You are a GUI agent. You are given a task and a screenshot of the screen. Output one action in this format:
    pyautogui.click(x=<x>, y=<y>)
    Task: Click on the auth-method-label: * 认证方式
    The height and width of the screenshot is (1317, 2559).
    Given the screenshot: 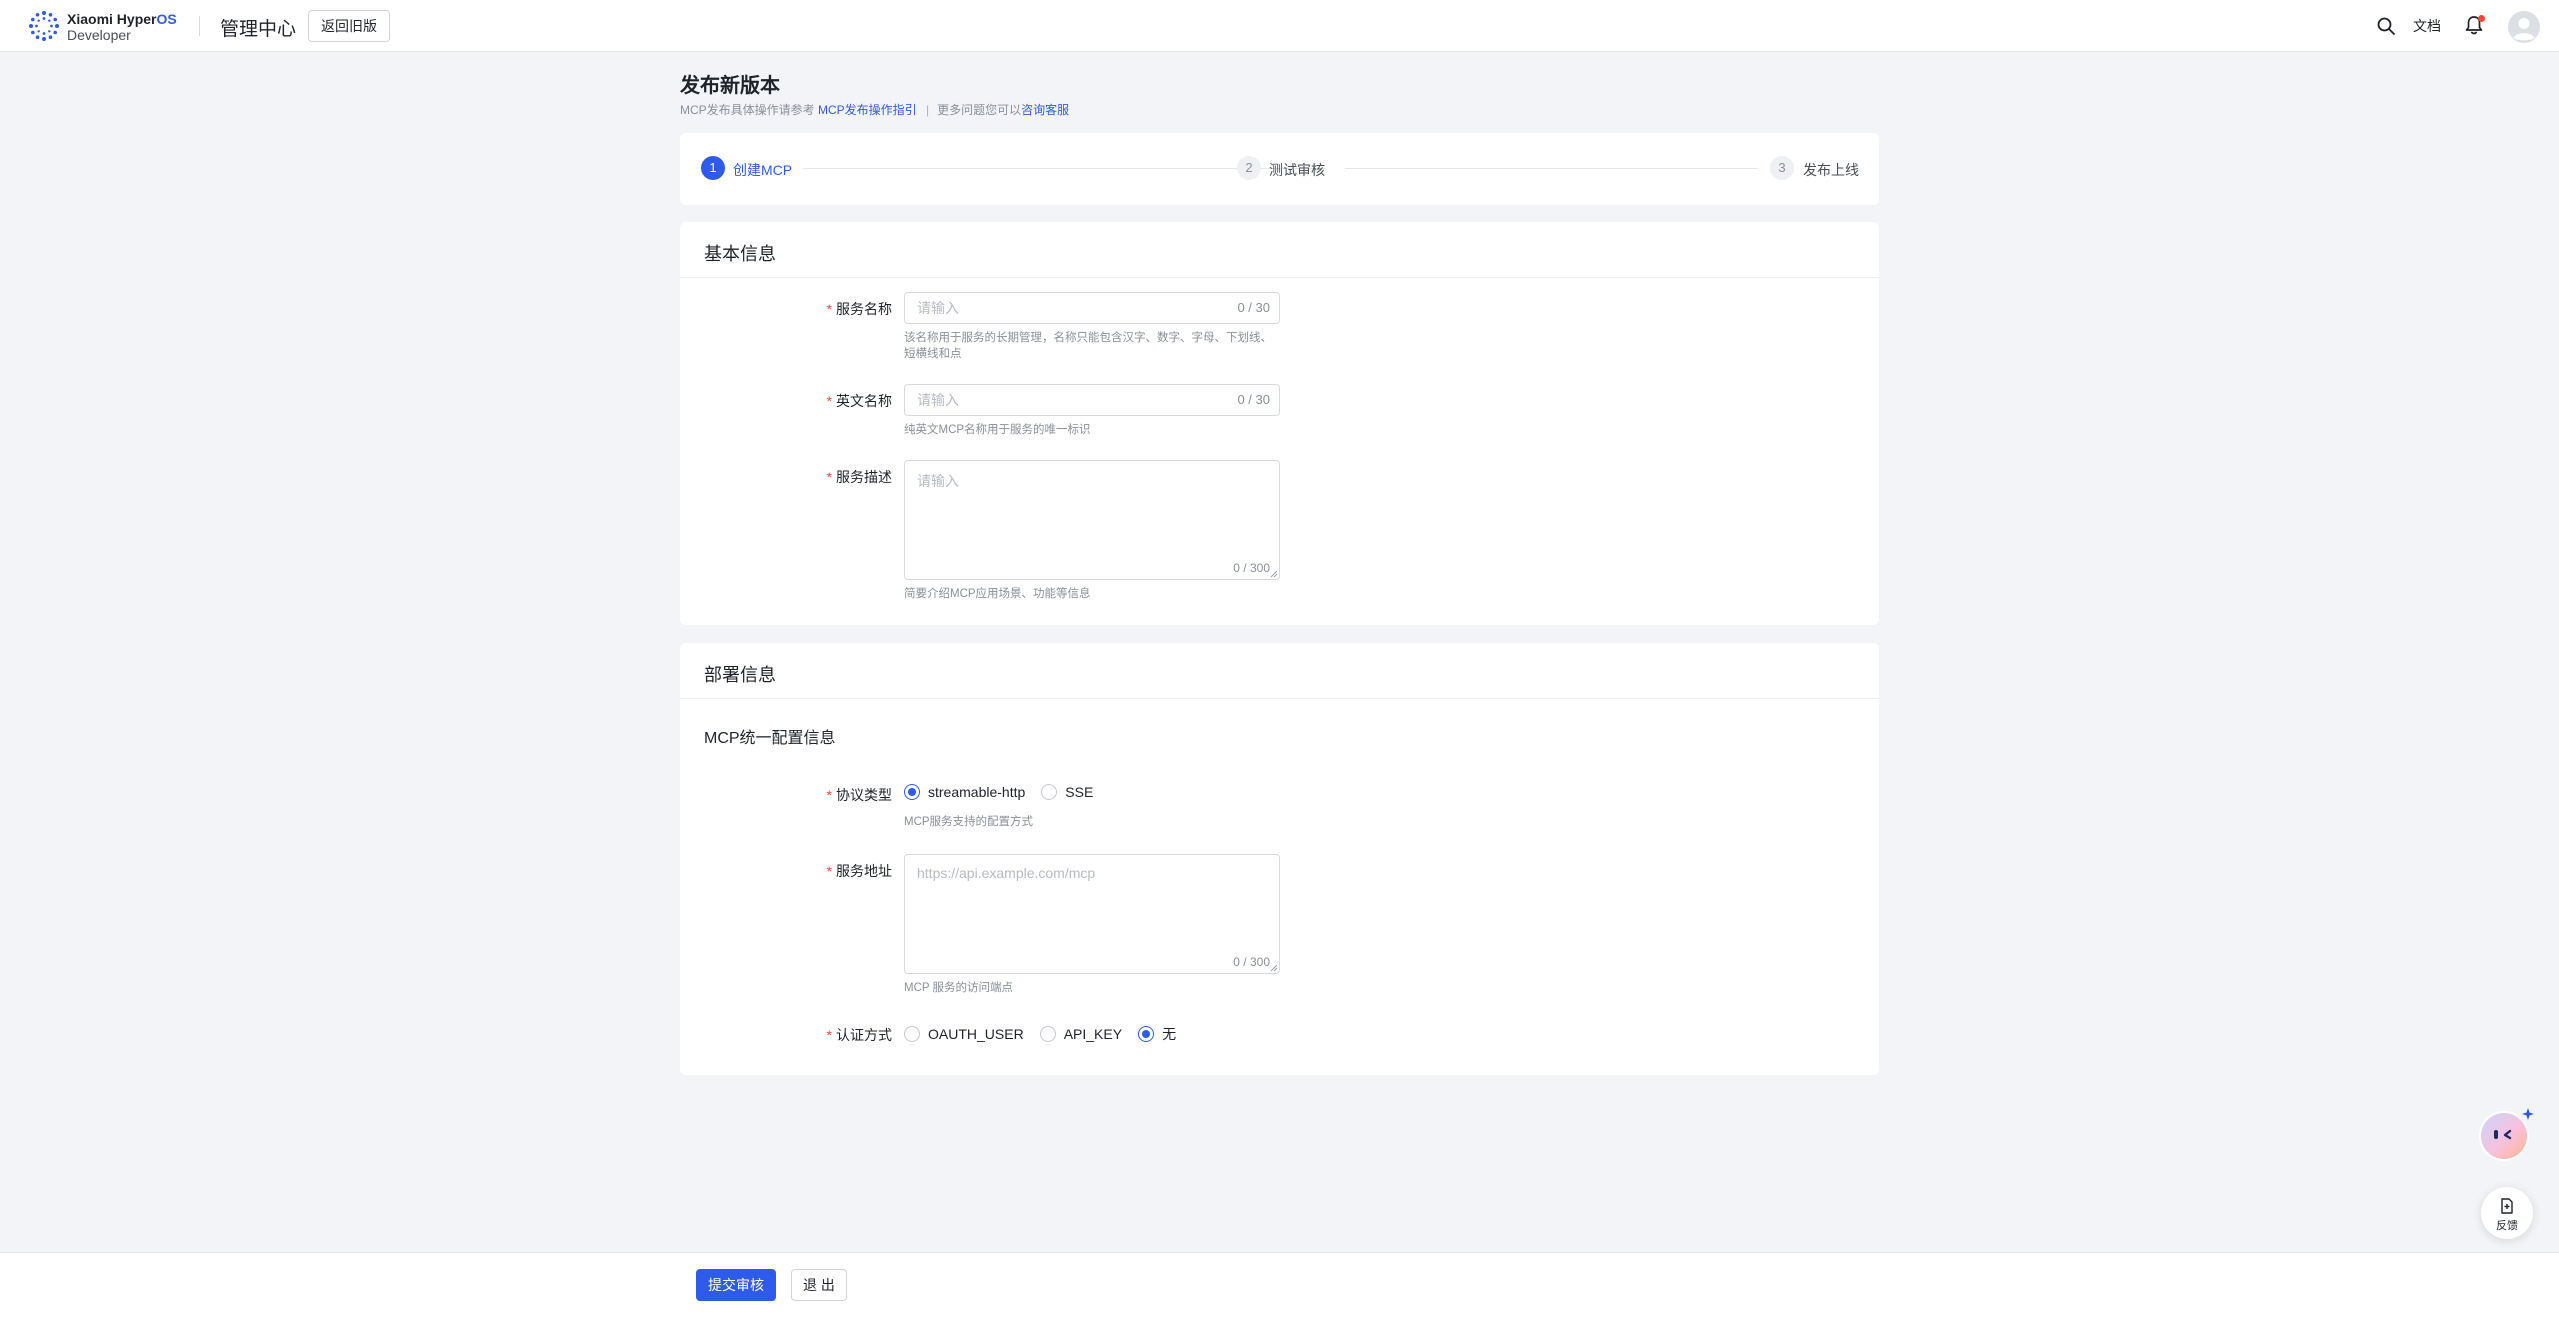 What is the action you would take?
    pyautogui.click(x=832, y=1035)
    